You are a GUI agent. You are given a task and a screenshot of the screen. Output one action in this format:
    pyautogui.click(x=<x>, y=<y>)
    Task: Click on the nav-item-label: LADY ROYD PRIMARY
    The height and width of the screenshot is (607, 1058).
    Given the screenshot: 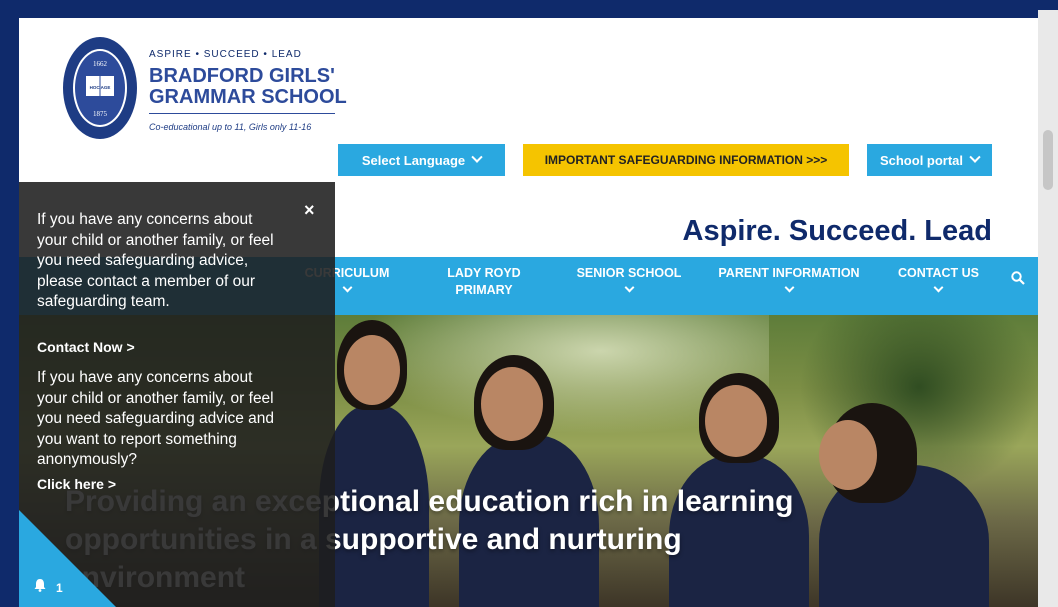 What is the action you would take?
    pyautogui.click(x=484, y=281)
    